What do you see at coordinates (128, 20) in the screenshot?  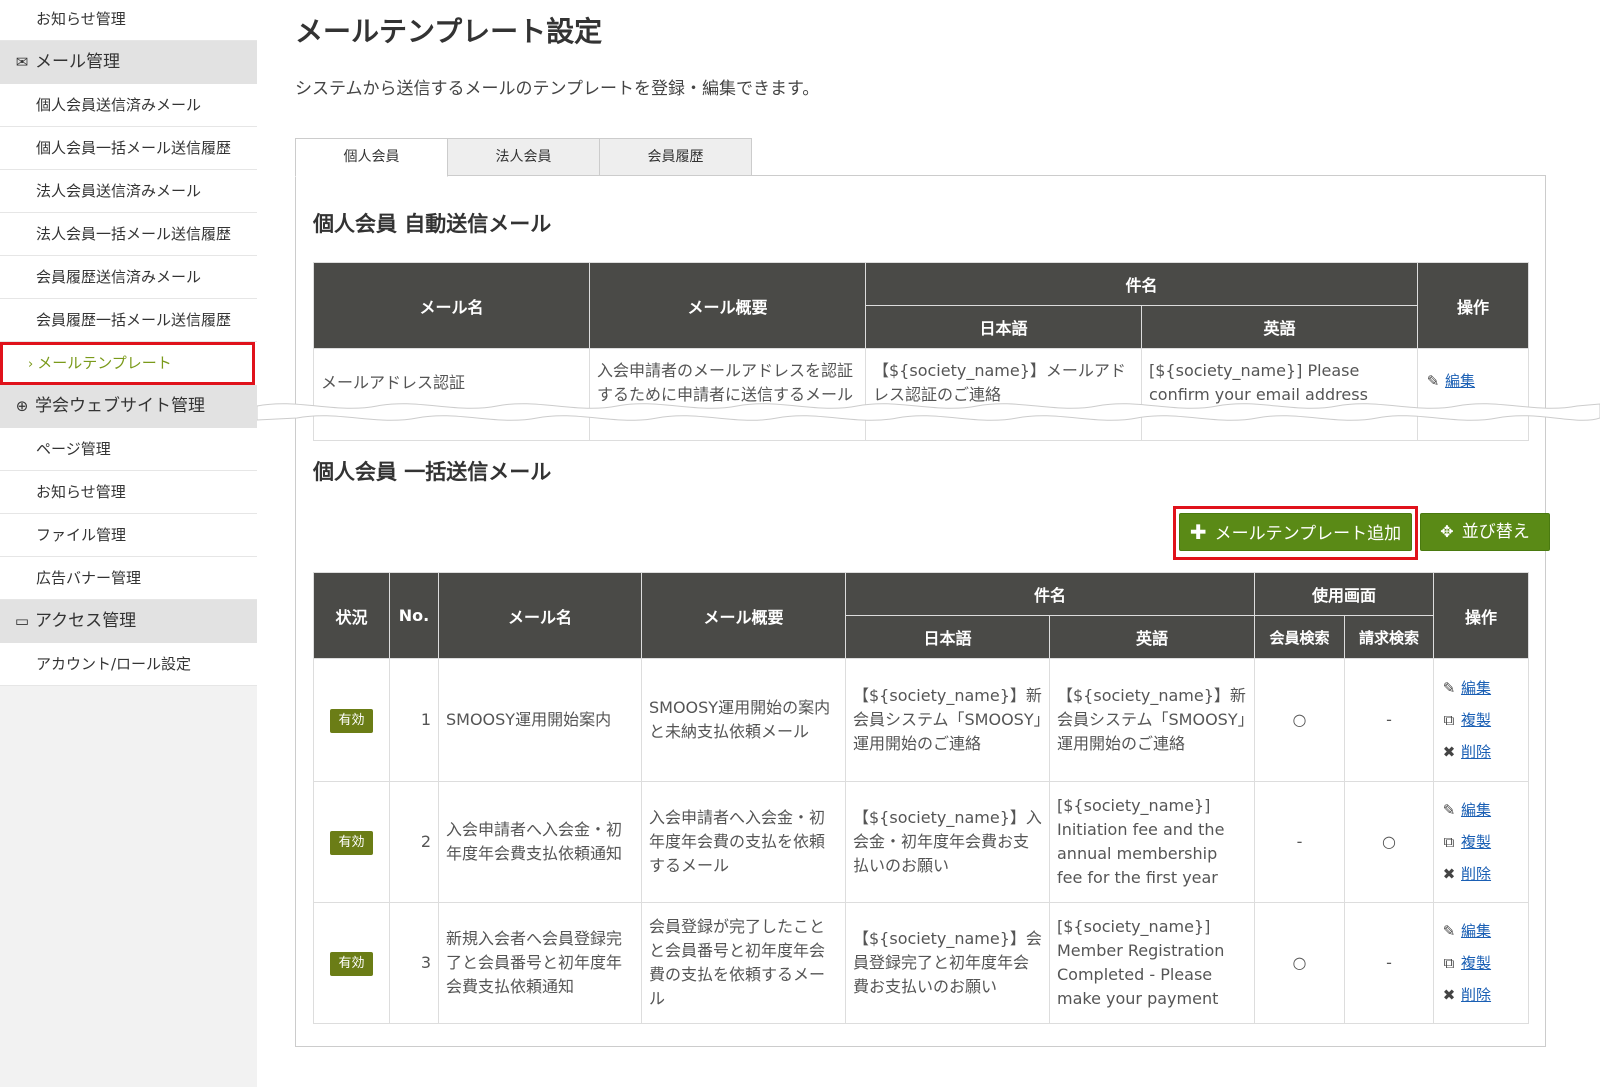 I see `sidebar-item-notice: お知らせ管理` at bounding box center [128, 20].